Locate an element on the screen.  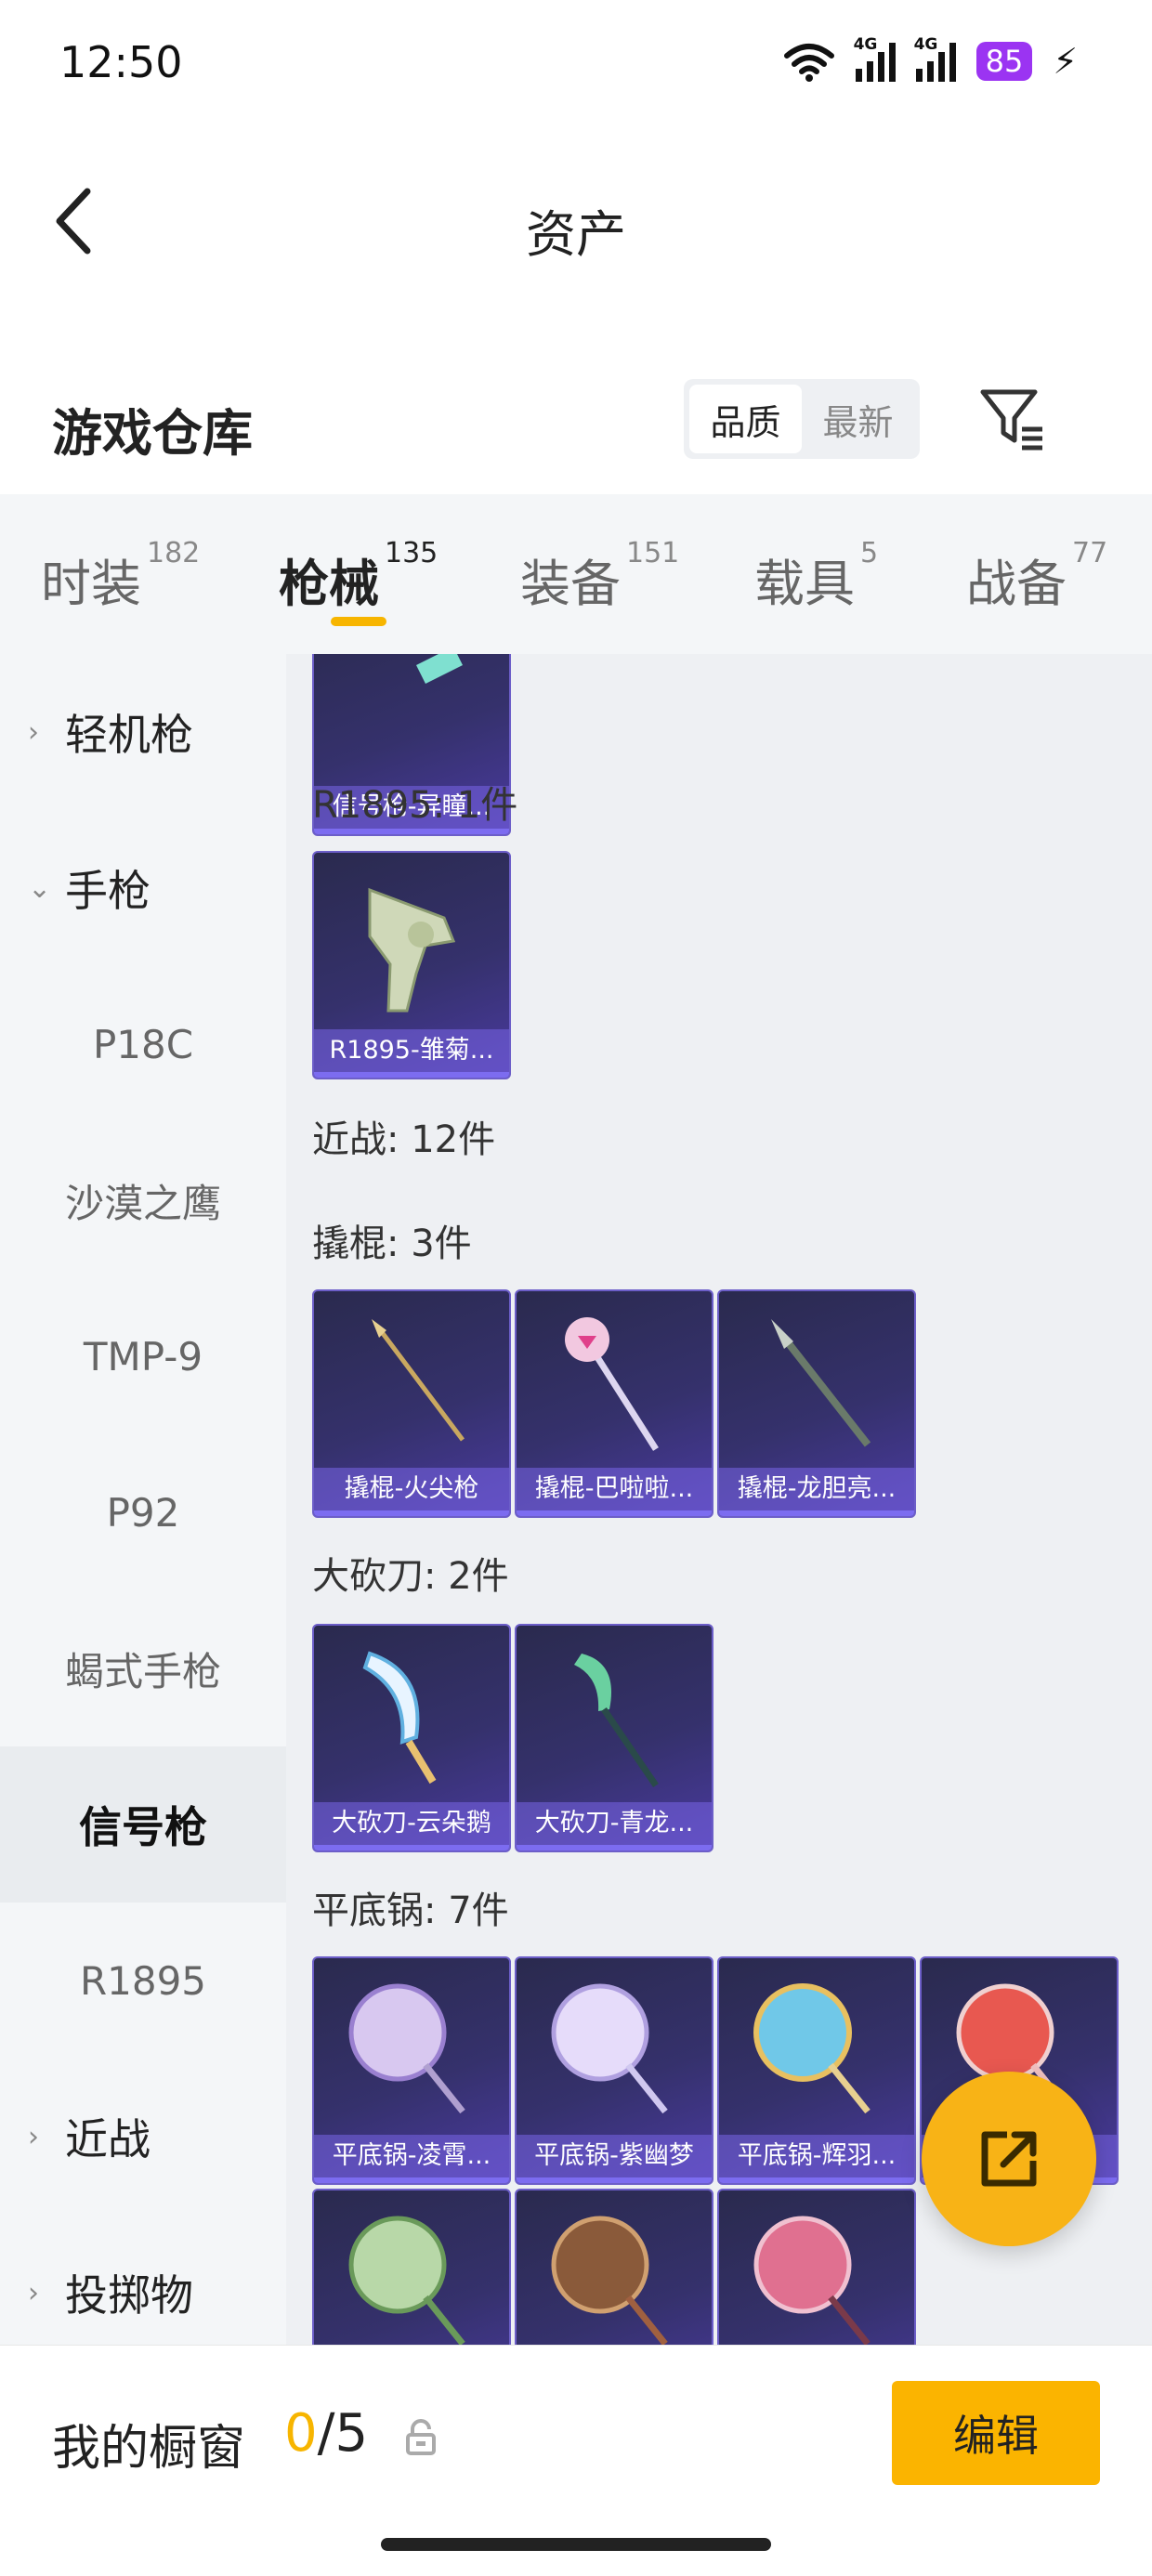
section-label: 撬棍: 3件 is located at coordinates (392, 1244).